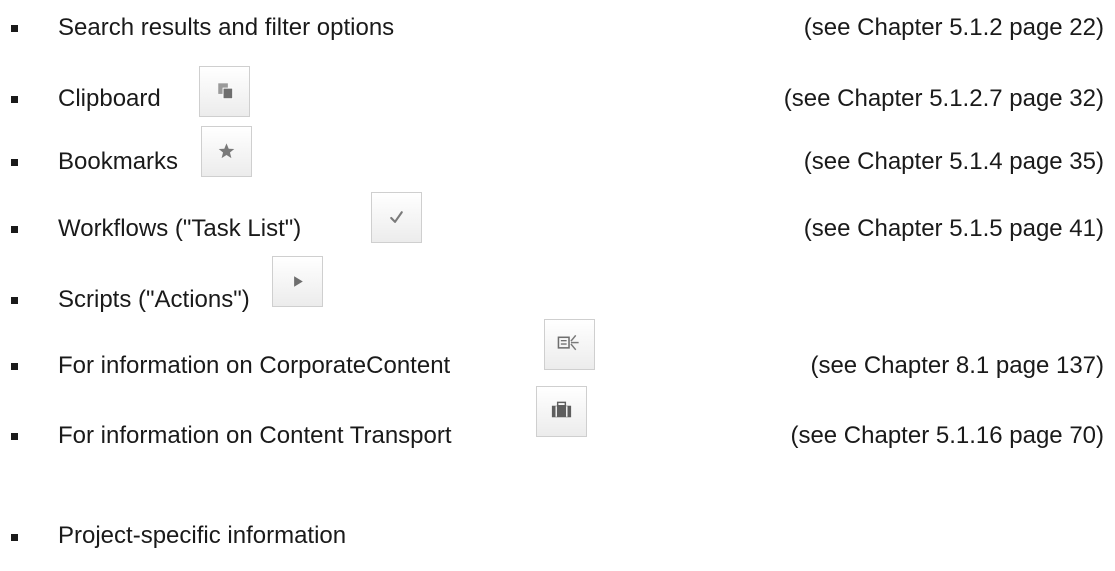 The image size is (1115, 571). Describe the element at coordinates (297, 281) in the screenshot. I see `play-icon` at that location.